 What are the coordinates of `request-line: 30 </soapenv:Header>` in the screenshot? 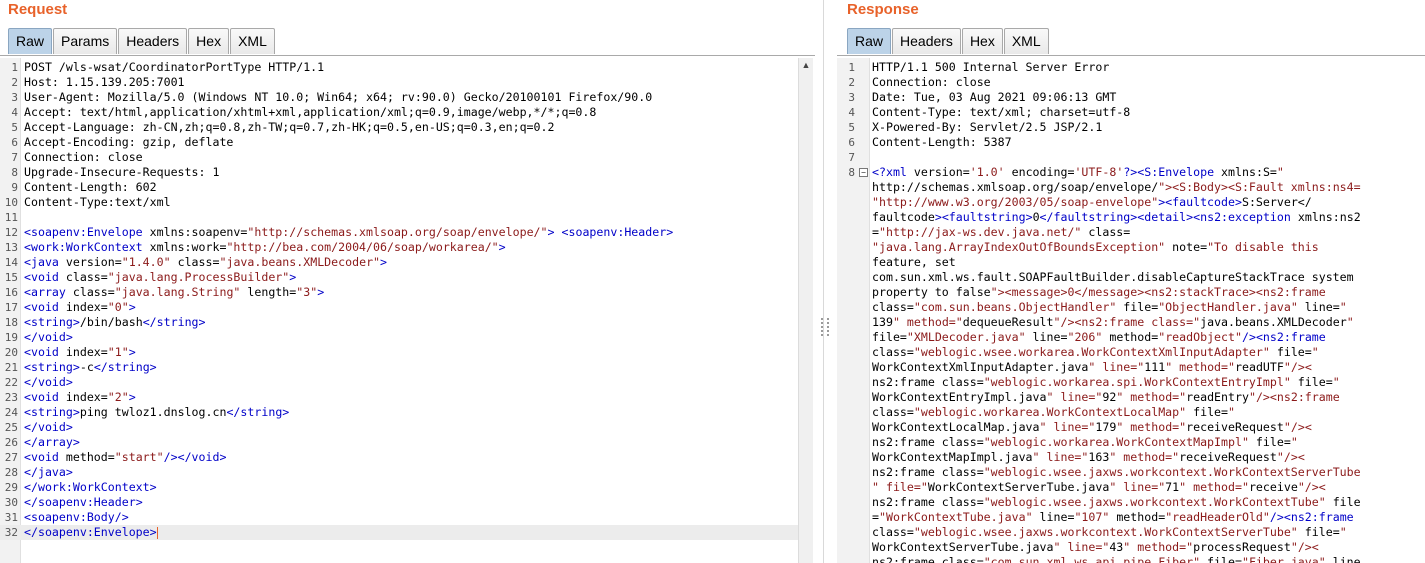 It's located at (399, 502).